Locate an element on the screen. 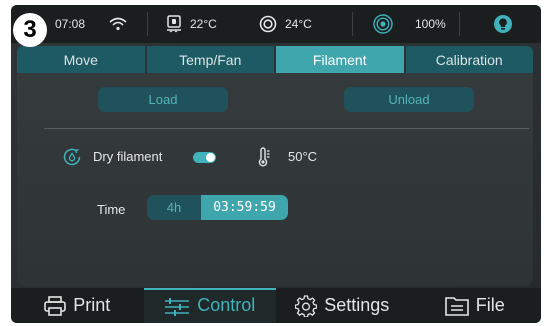 The height and width of the screenshot is (326, 551). tab-temp-fan: Temp/Fan is located at coordinates (210, 59).